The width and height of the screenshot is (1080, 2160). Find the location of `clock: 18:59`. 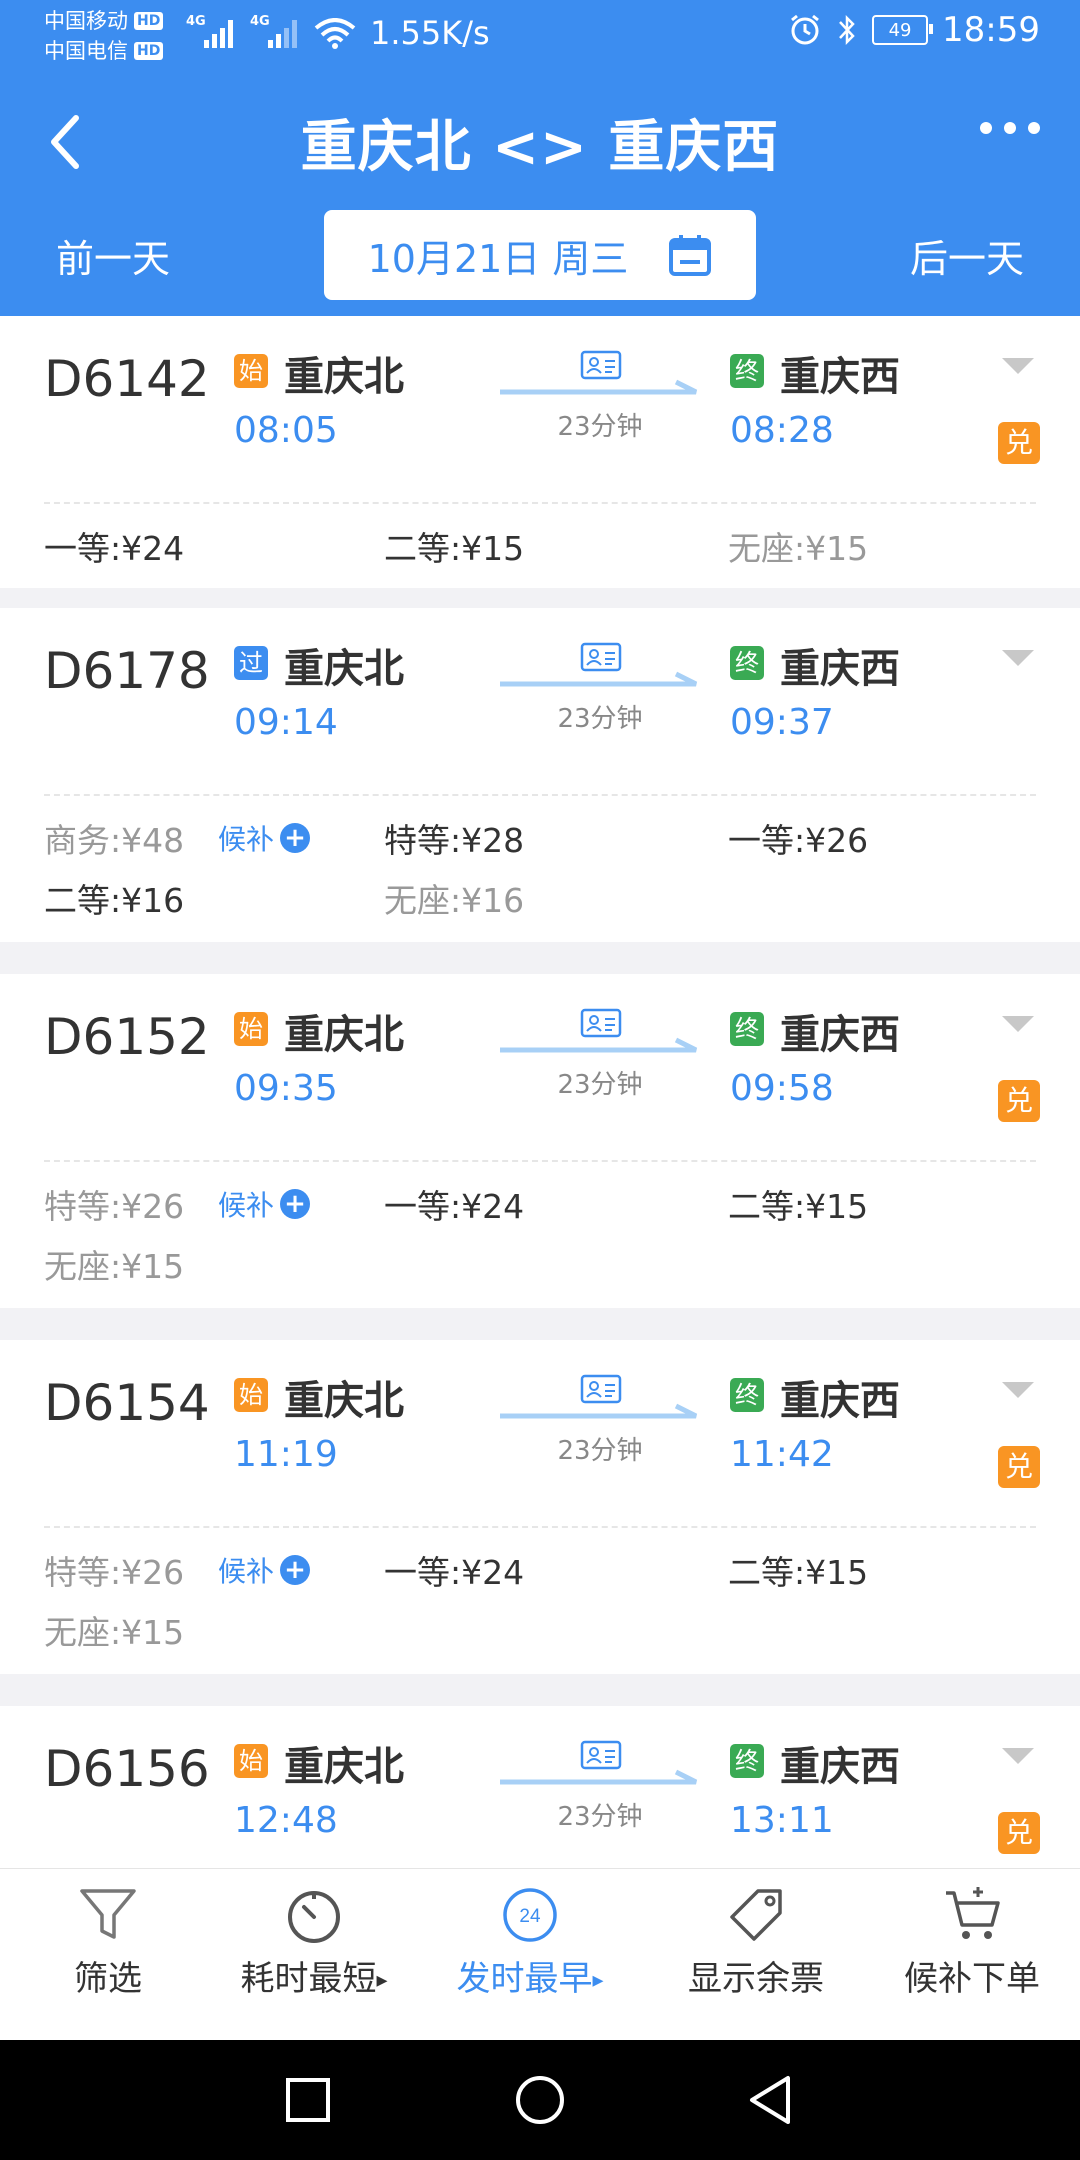

clock: 18:59 is located at coordinates (991, 30).